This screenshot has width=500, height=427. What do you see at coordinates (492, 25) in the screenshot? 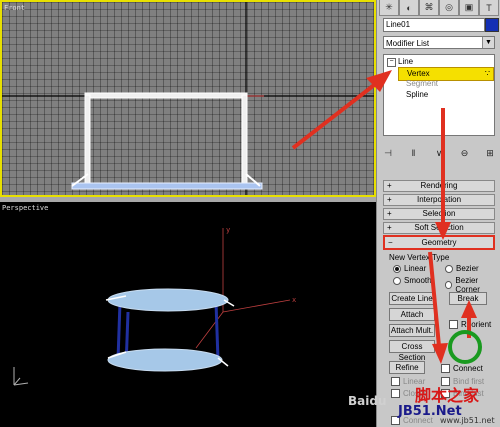
I see `object-color-swatch` at bounding box center [492, 25].